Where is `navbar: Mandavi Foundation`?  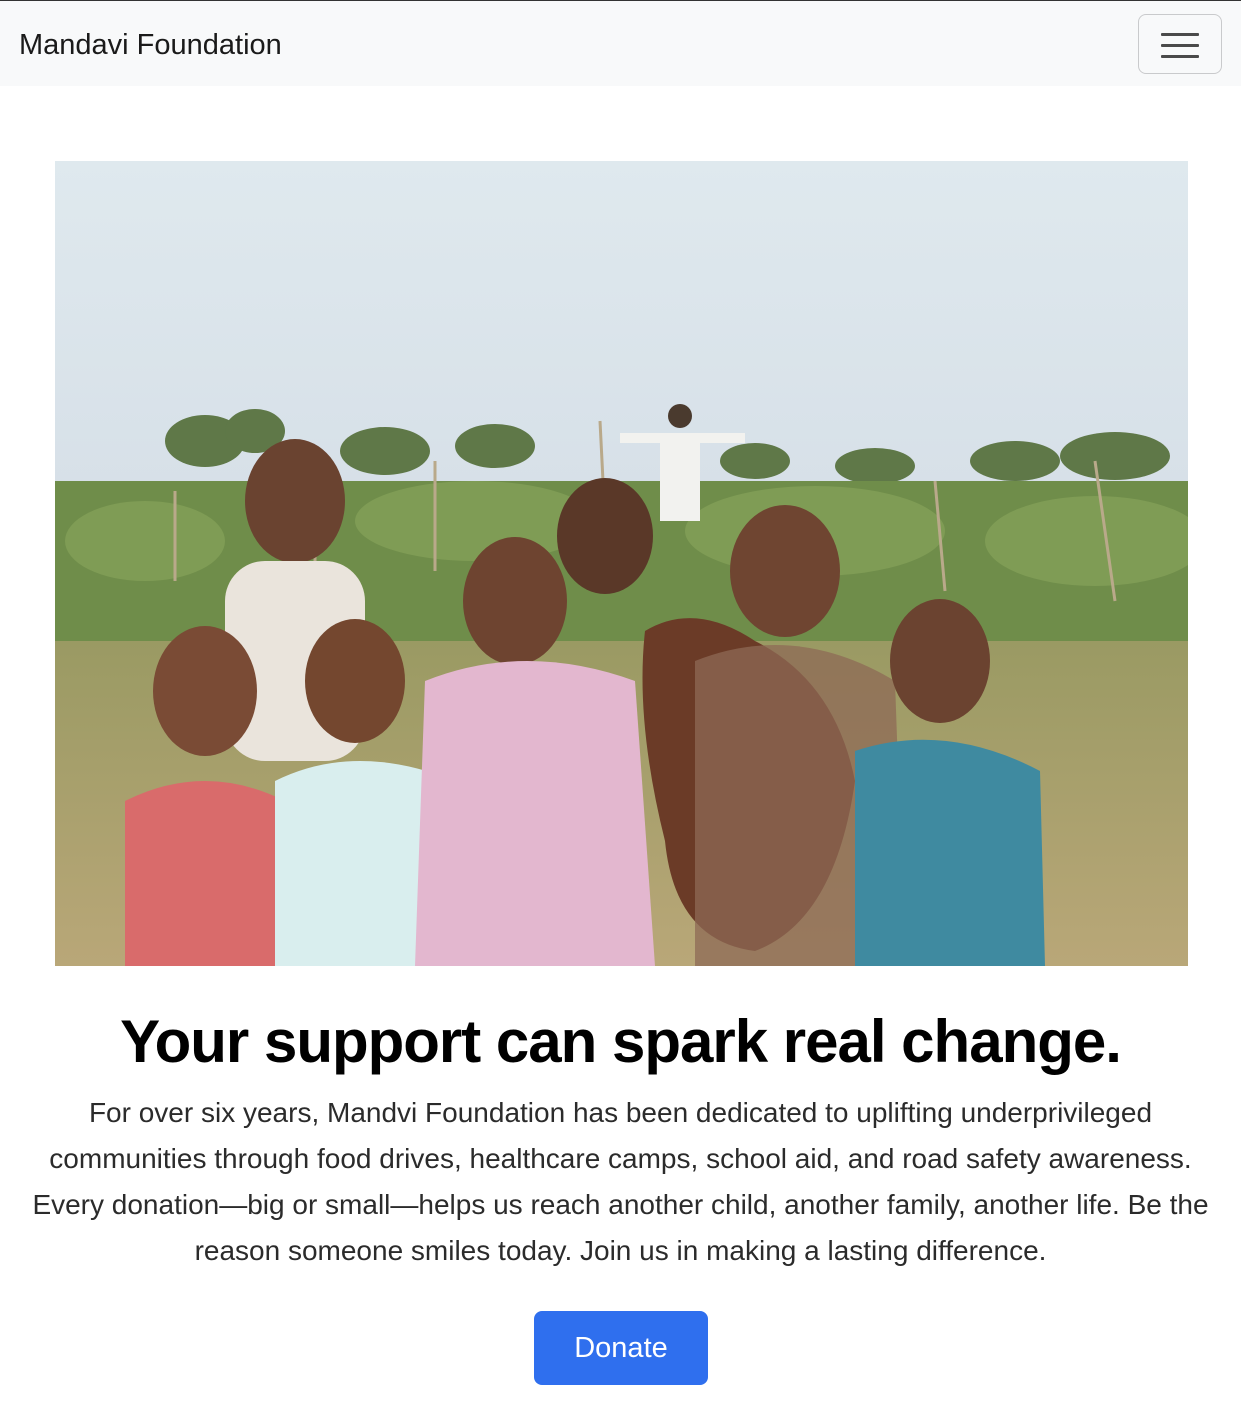 navbar: Mandavi Foundation is located at coordinates (620, 43).